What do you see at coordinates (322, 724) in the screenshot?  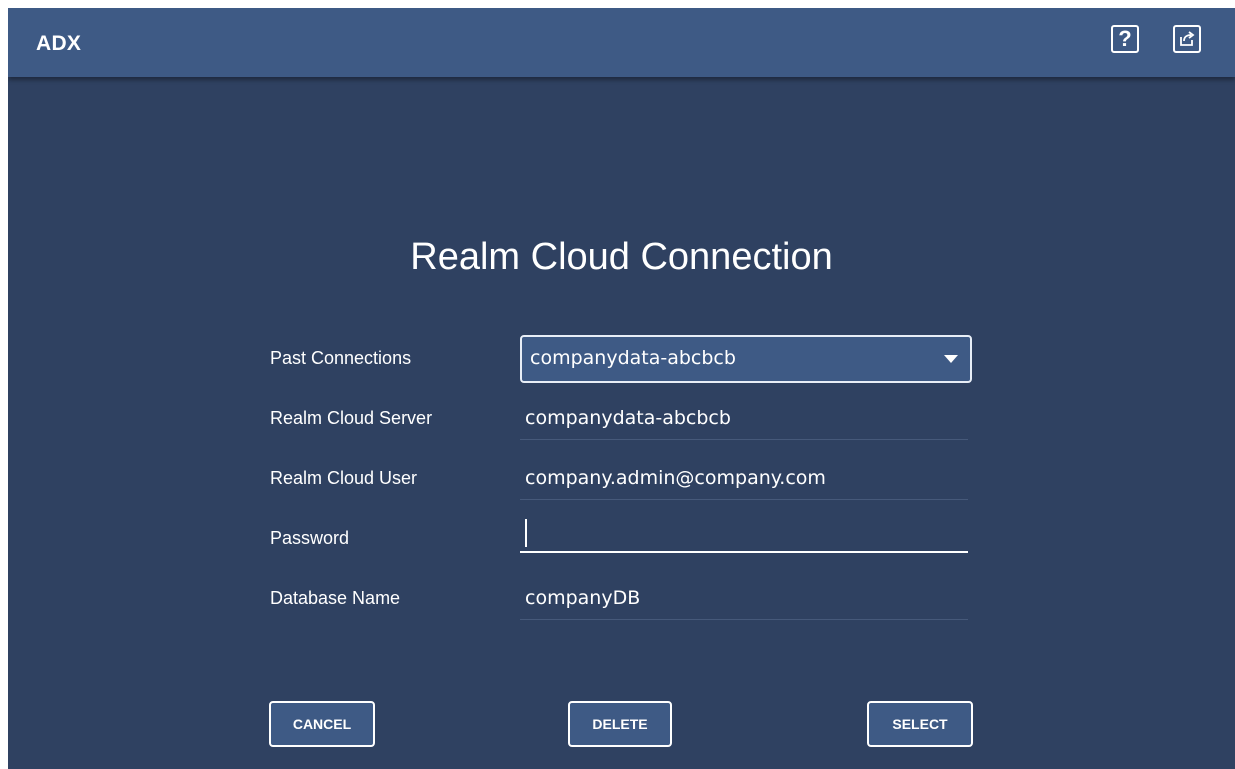 I see `cancel-button: CANCEL` at bounding box center [322, 724].